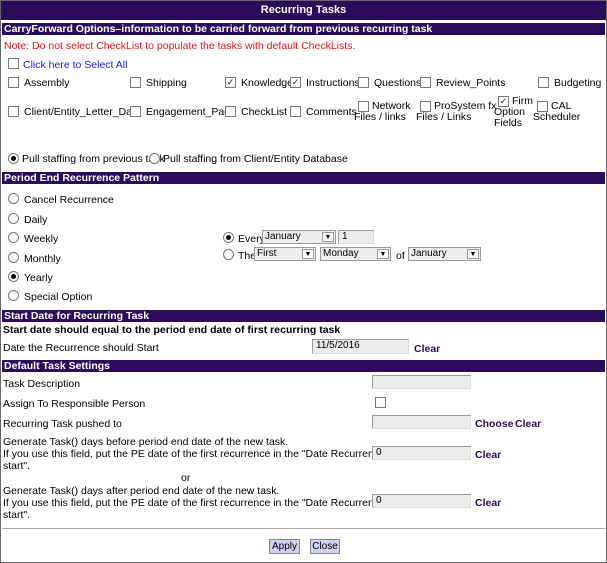 The height and width of the screenshot is (563, 607). I want to click on comments-checkbox, so click(295, 111).